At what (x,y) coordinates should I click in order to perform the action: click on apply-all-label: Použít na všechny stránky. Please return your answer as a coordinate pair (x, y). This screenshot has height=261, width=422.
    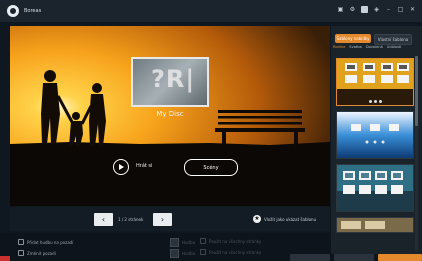
    Looking at the image, I should click on (235, 241).